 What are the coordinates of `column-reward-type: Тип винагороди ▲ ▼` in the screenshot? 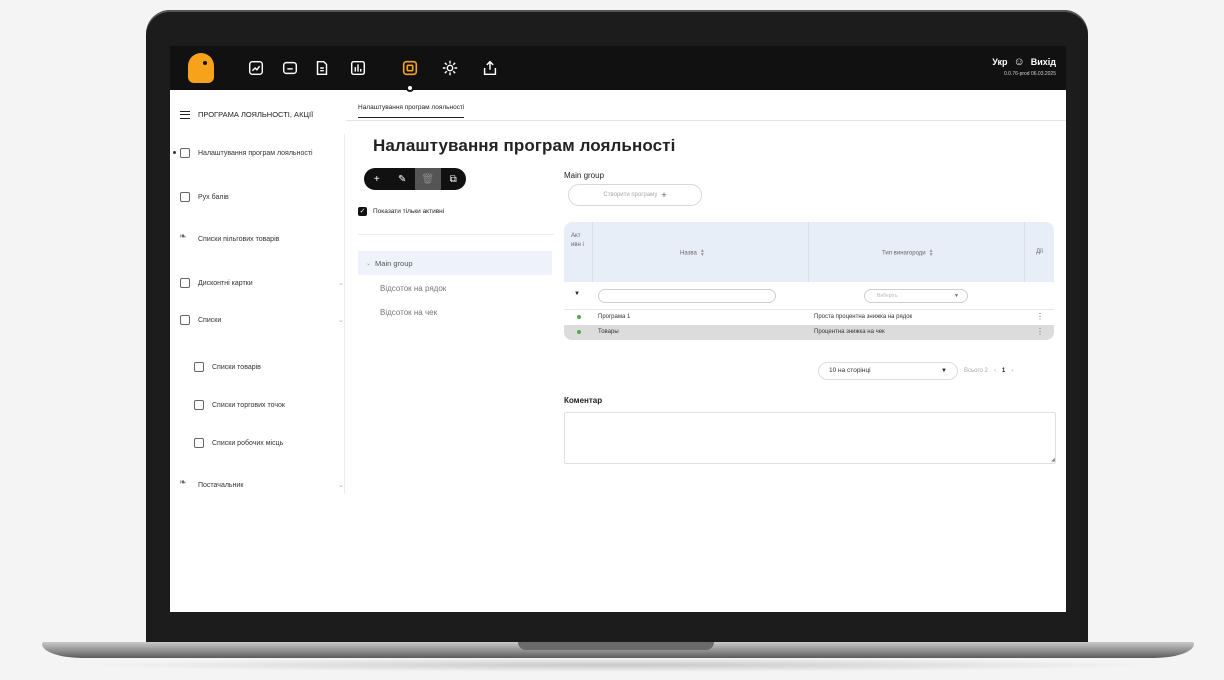 It's located at (908, 253).